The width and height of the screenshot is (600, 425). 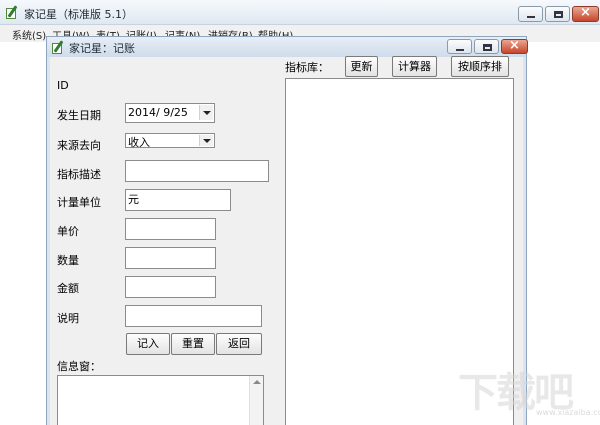 What do you see at coordinates (170, 229) in the screenshot?
I see `price-field` at bounding box center [170, 229].